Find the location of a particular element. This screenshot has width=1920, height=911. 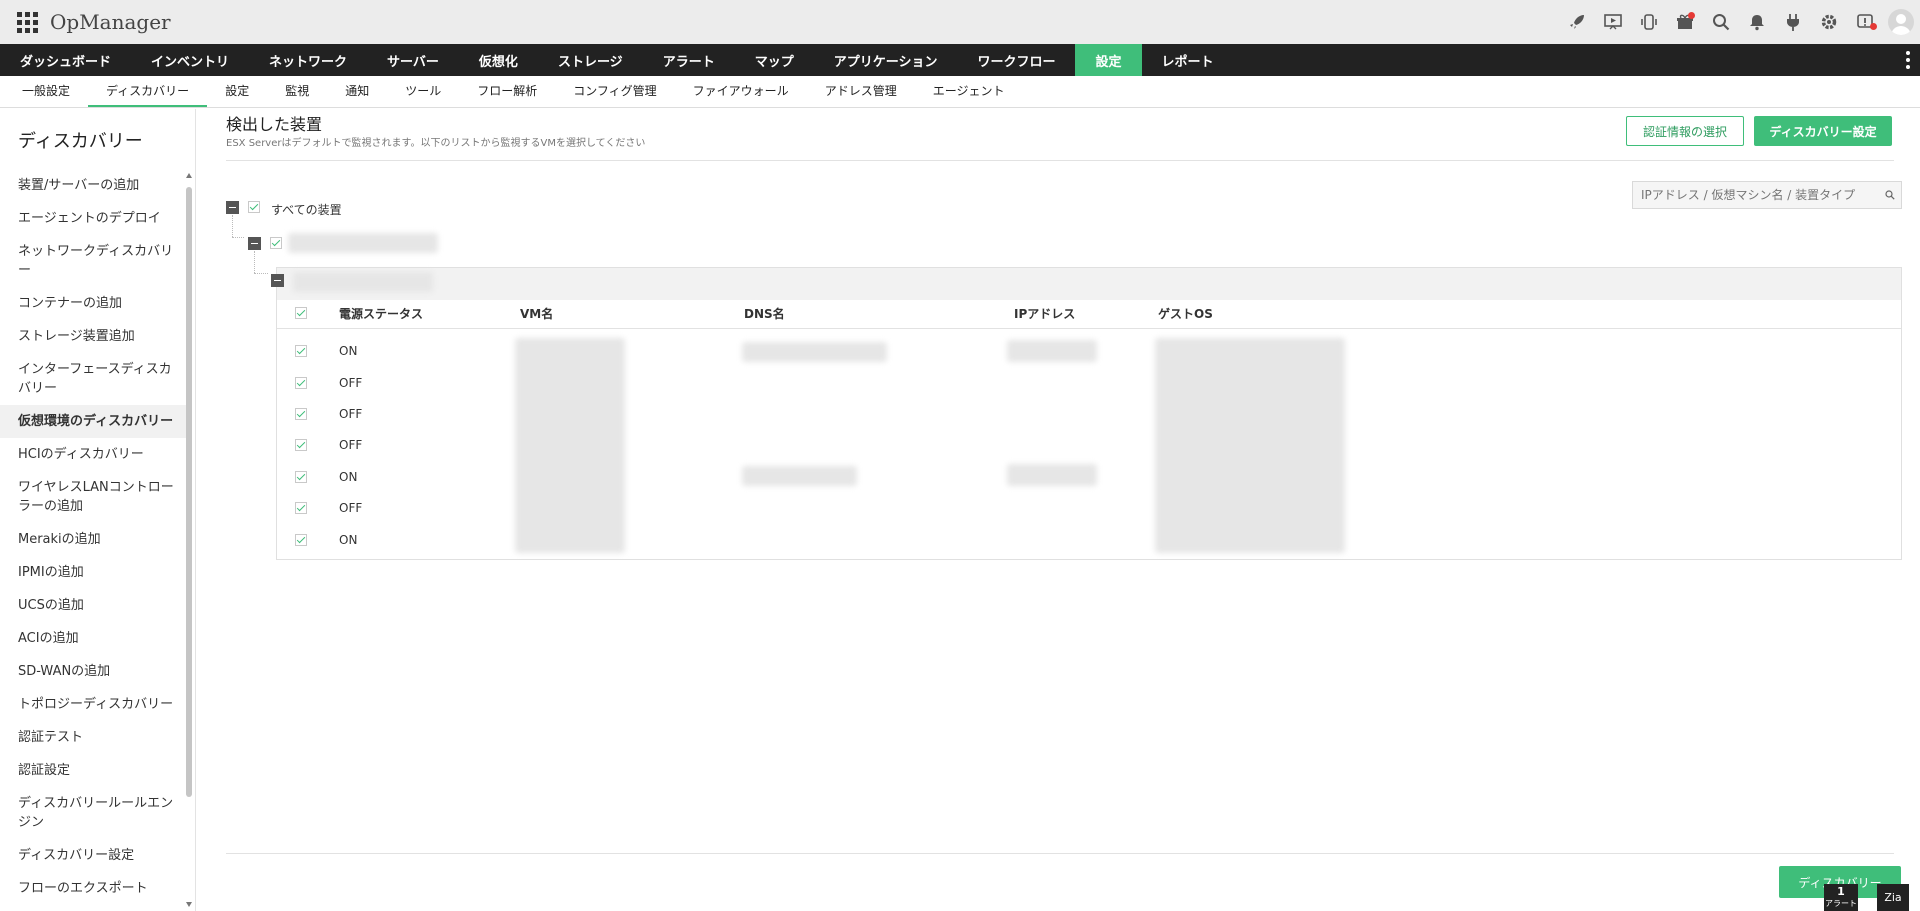

sidebar-item-add-ucs: UCSの追加 is located at coordinates (95, 605).